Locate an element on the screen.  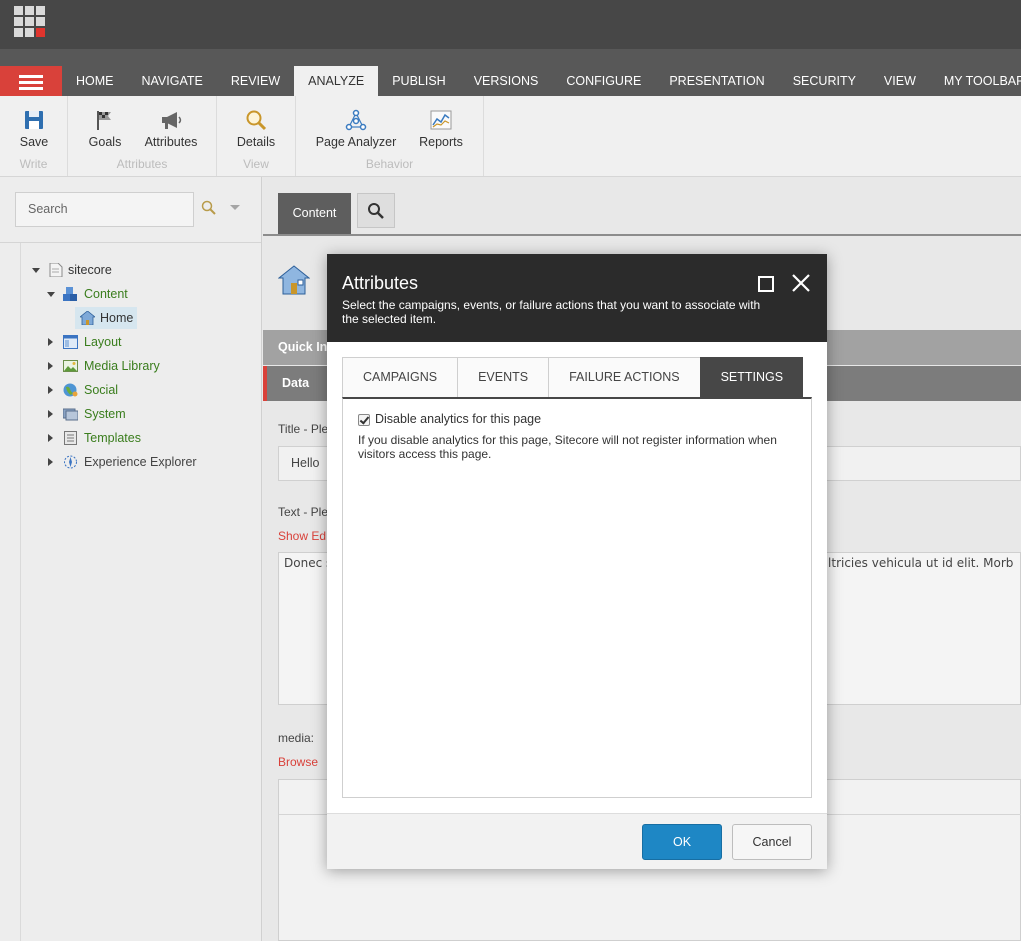
megaphone-icon is located at coordinates (172, 120).